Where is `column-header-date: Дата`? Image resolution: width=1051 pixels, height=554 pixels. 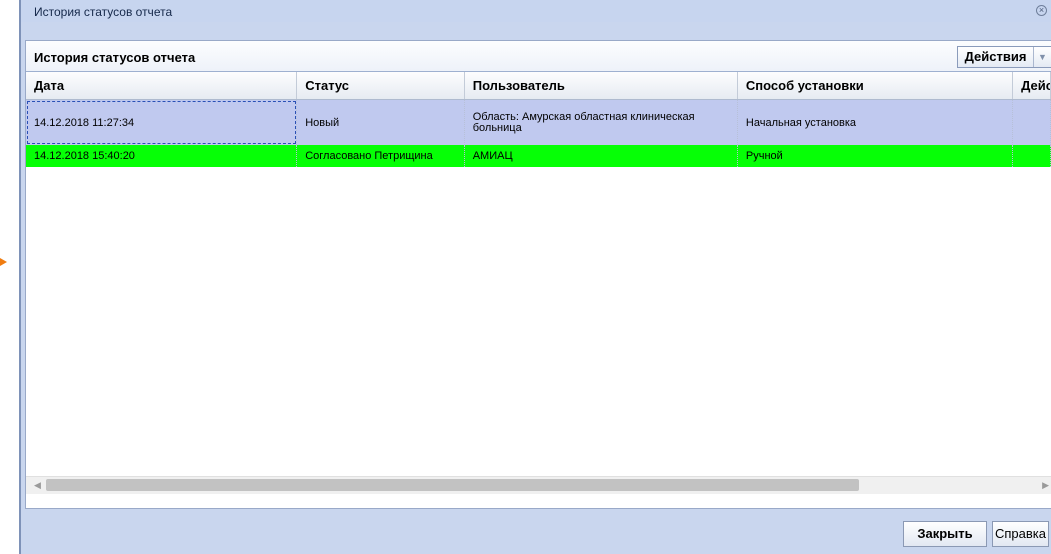
column-header-date: Дата is located at coordinates (162, 85).